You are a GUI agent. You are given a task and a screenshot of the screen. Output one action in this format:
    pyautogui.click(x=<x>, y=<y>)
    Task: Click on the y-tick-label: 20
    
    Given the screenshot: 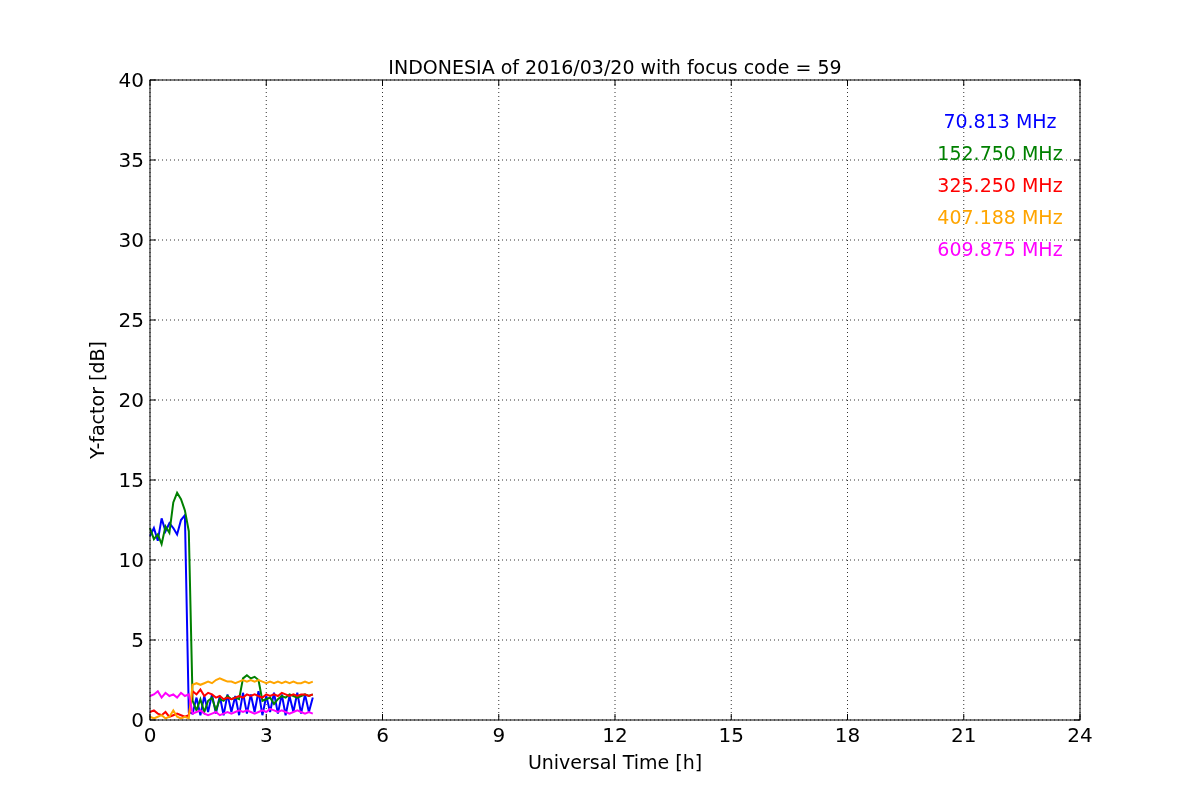 What is the action you would take?
    pyautogui.click(x=131, y=400)
    